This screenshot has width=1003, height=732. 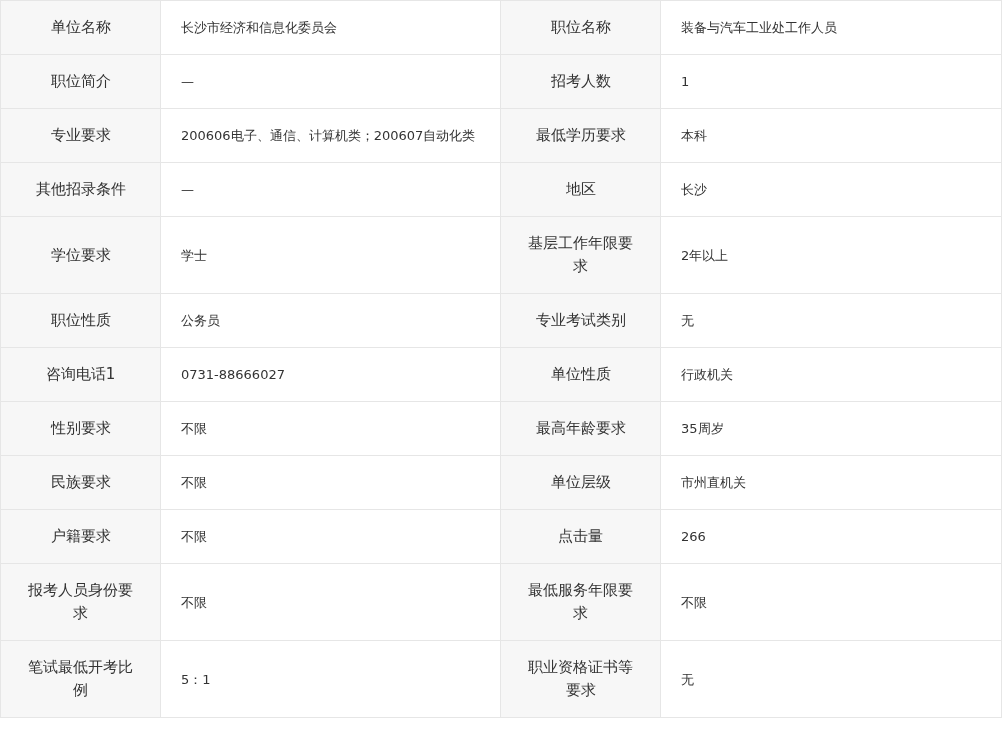 What do you see at coordinates (80, 536) in the screenshot?
I see `field-label: 户籍要求` at bounding box center [80, 536].